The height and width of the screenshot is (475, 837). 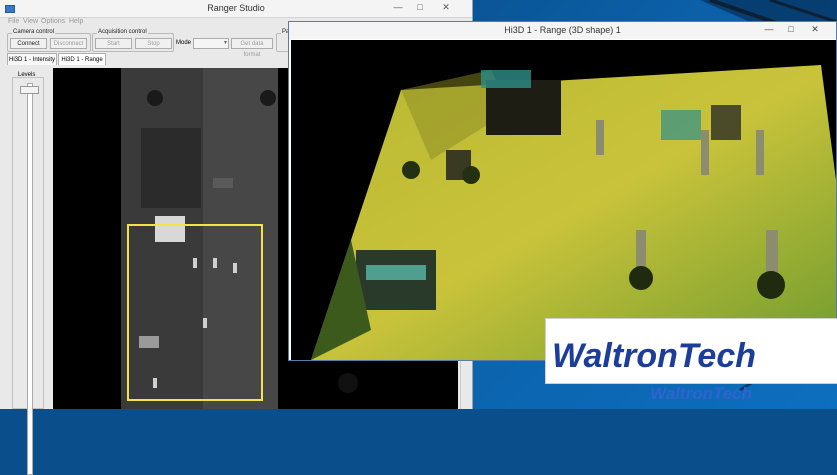 I want to click on range-close-button: ✕, so click(x=815, y=29).